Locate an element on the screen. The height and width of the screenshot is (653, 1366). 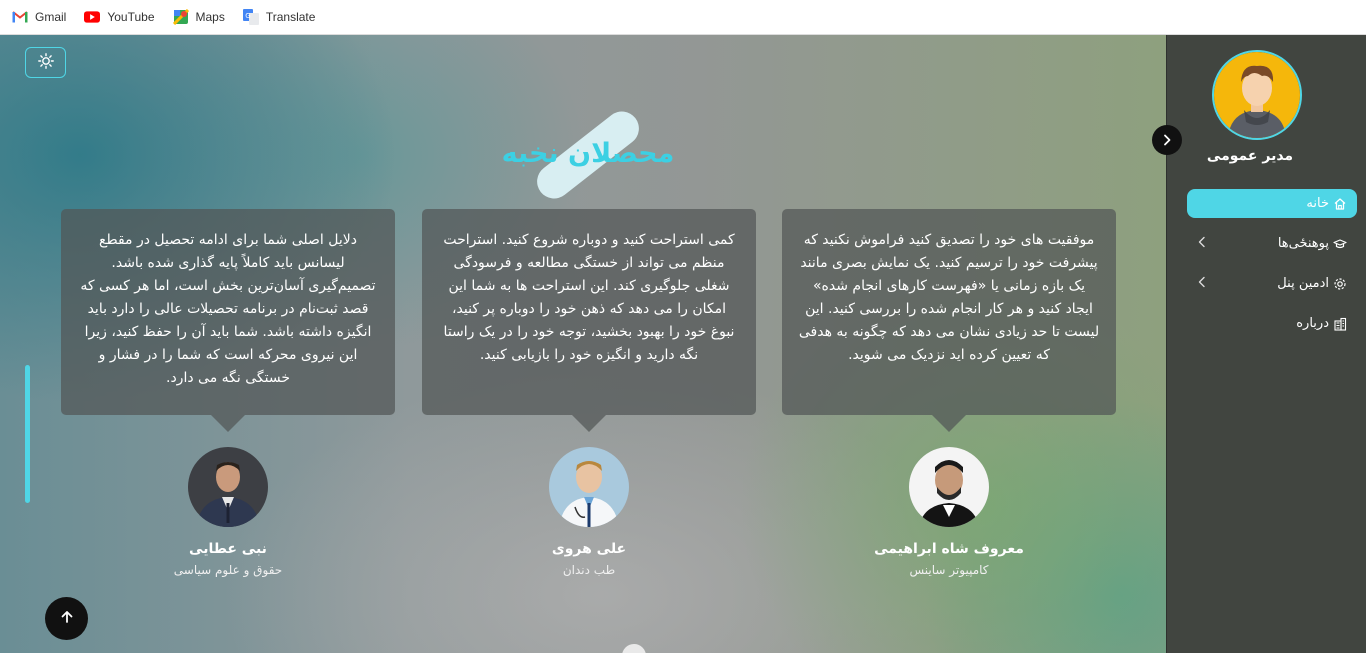
arrow-up-icon is located at coordinates (67, 618).